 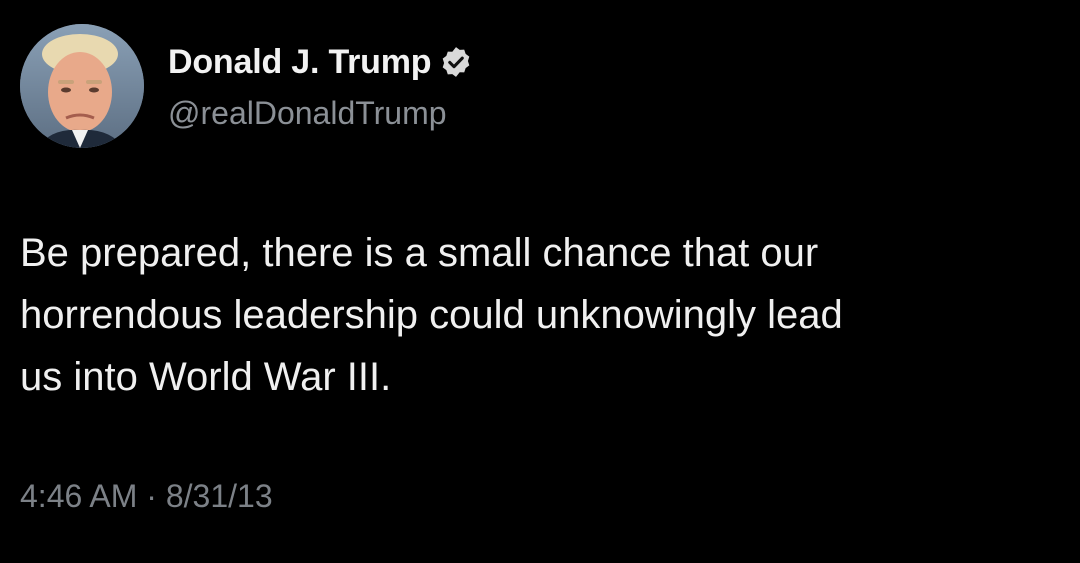 What do you see at coordinates (456, 62) in the screenshot?
I see `verified-badge-icon` at bounding box center [456, 62].